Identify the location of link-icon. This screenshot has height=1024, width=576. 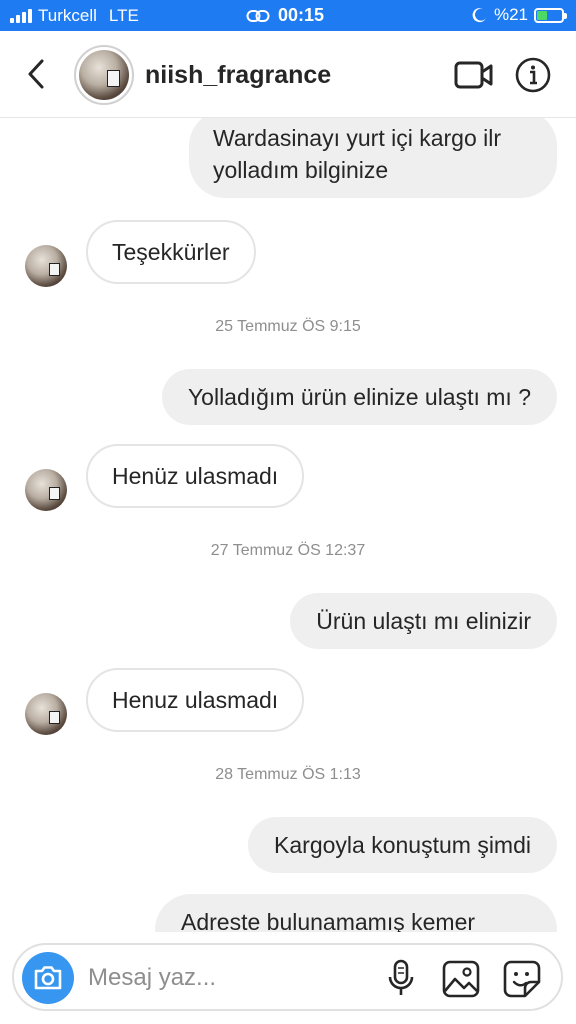
(258, 15).